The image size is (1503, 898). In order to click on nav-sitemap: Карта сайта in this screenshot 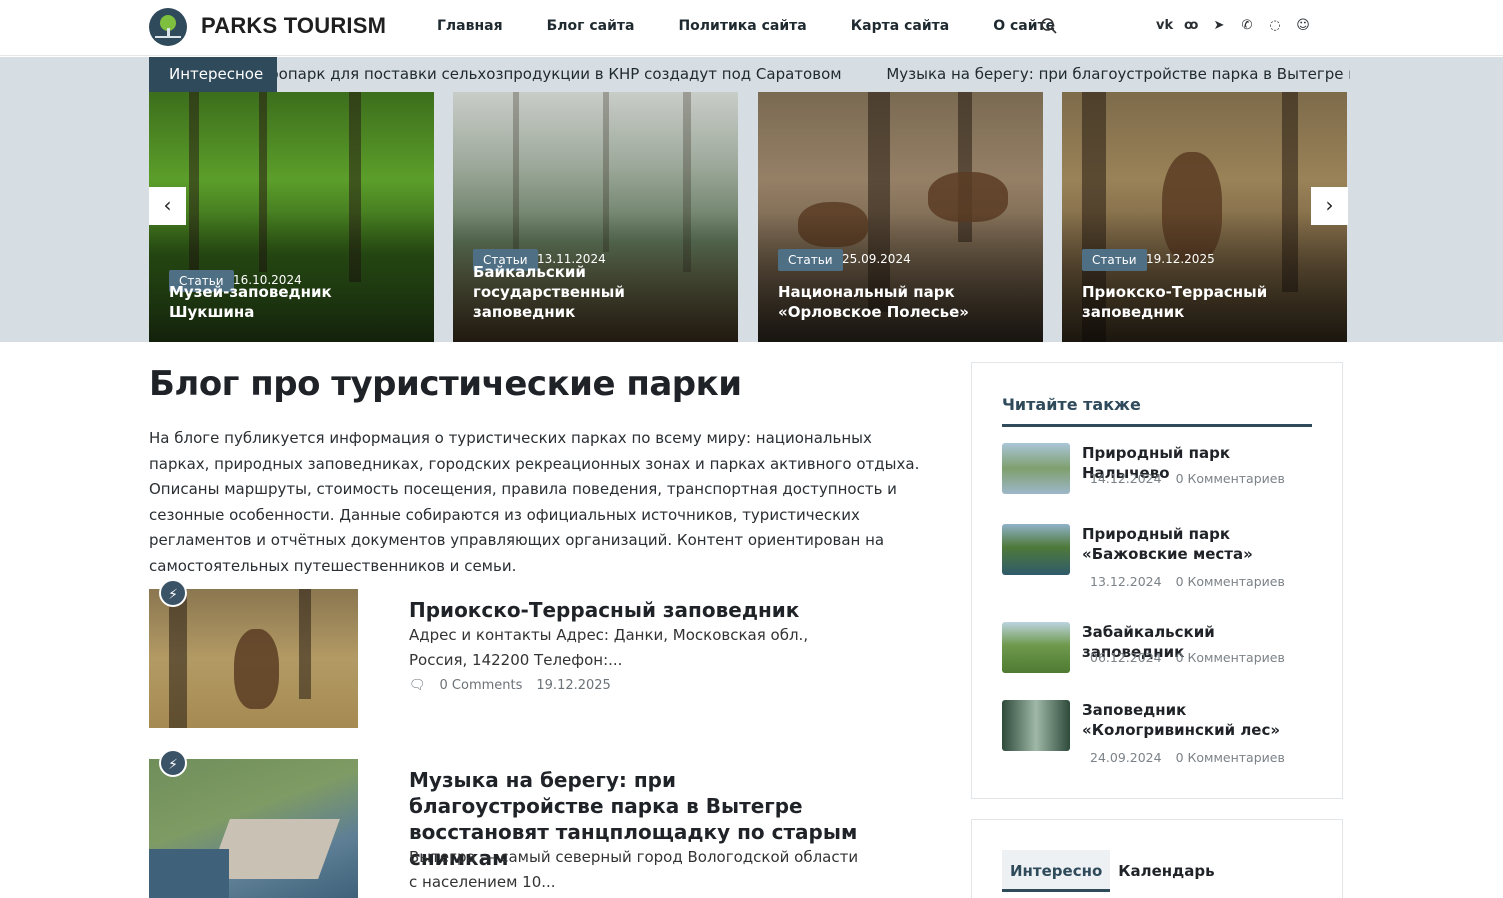, I will do `click(900, 26)`.